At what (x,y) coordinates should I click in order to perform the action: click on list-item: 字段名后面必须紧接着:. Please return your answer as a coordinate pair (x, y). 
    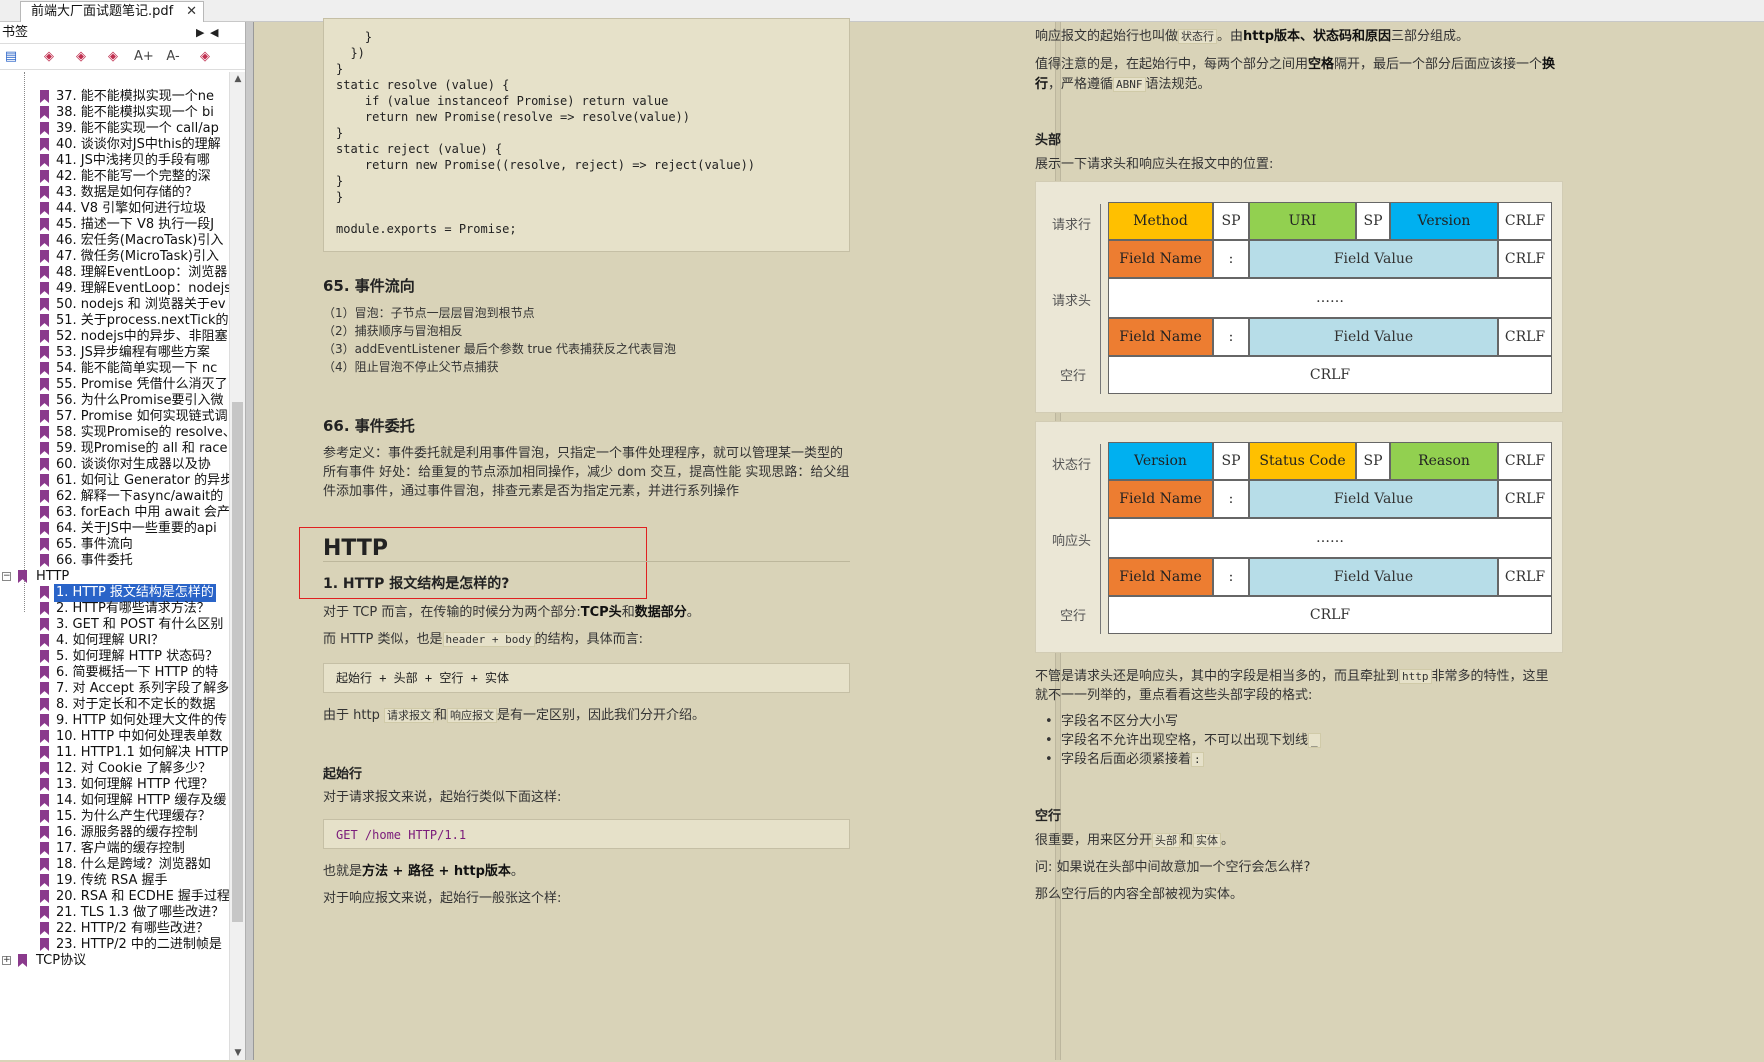
    Looking at the image, I should click on (1178, 759).